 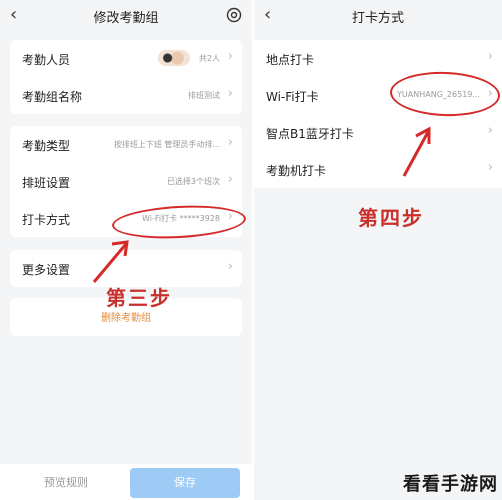 What do you see at coordinates (110, 261) in the screenshot?
I see `step3-arrow-icon` at bounding box center [110, 261].